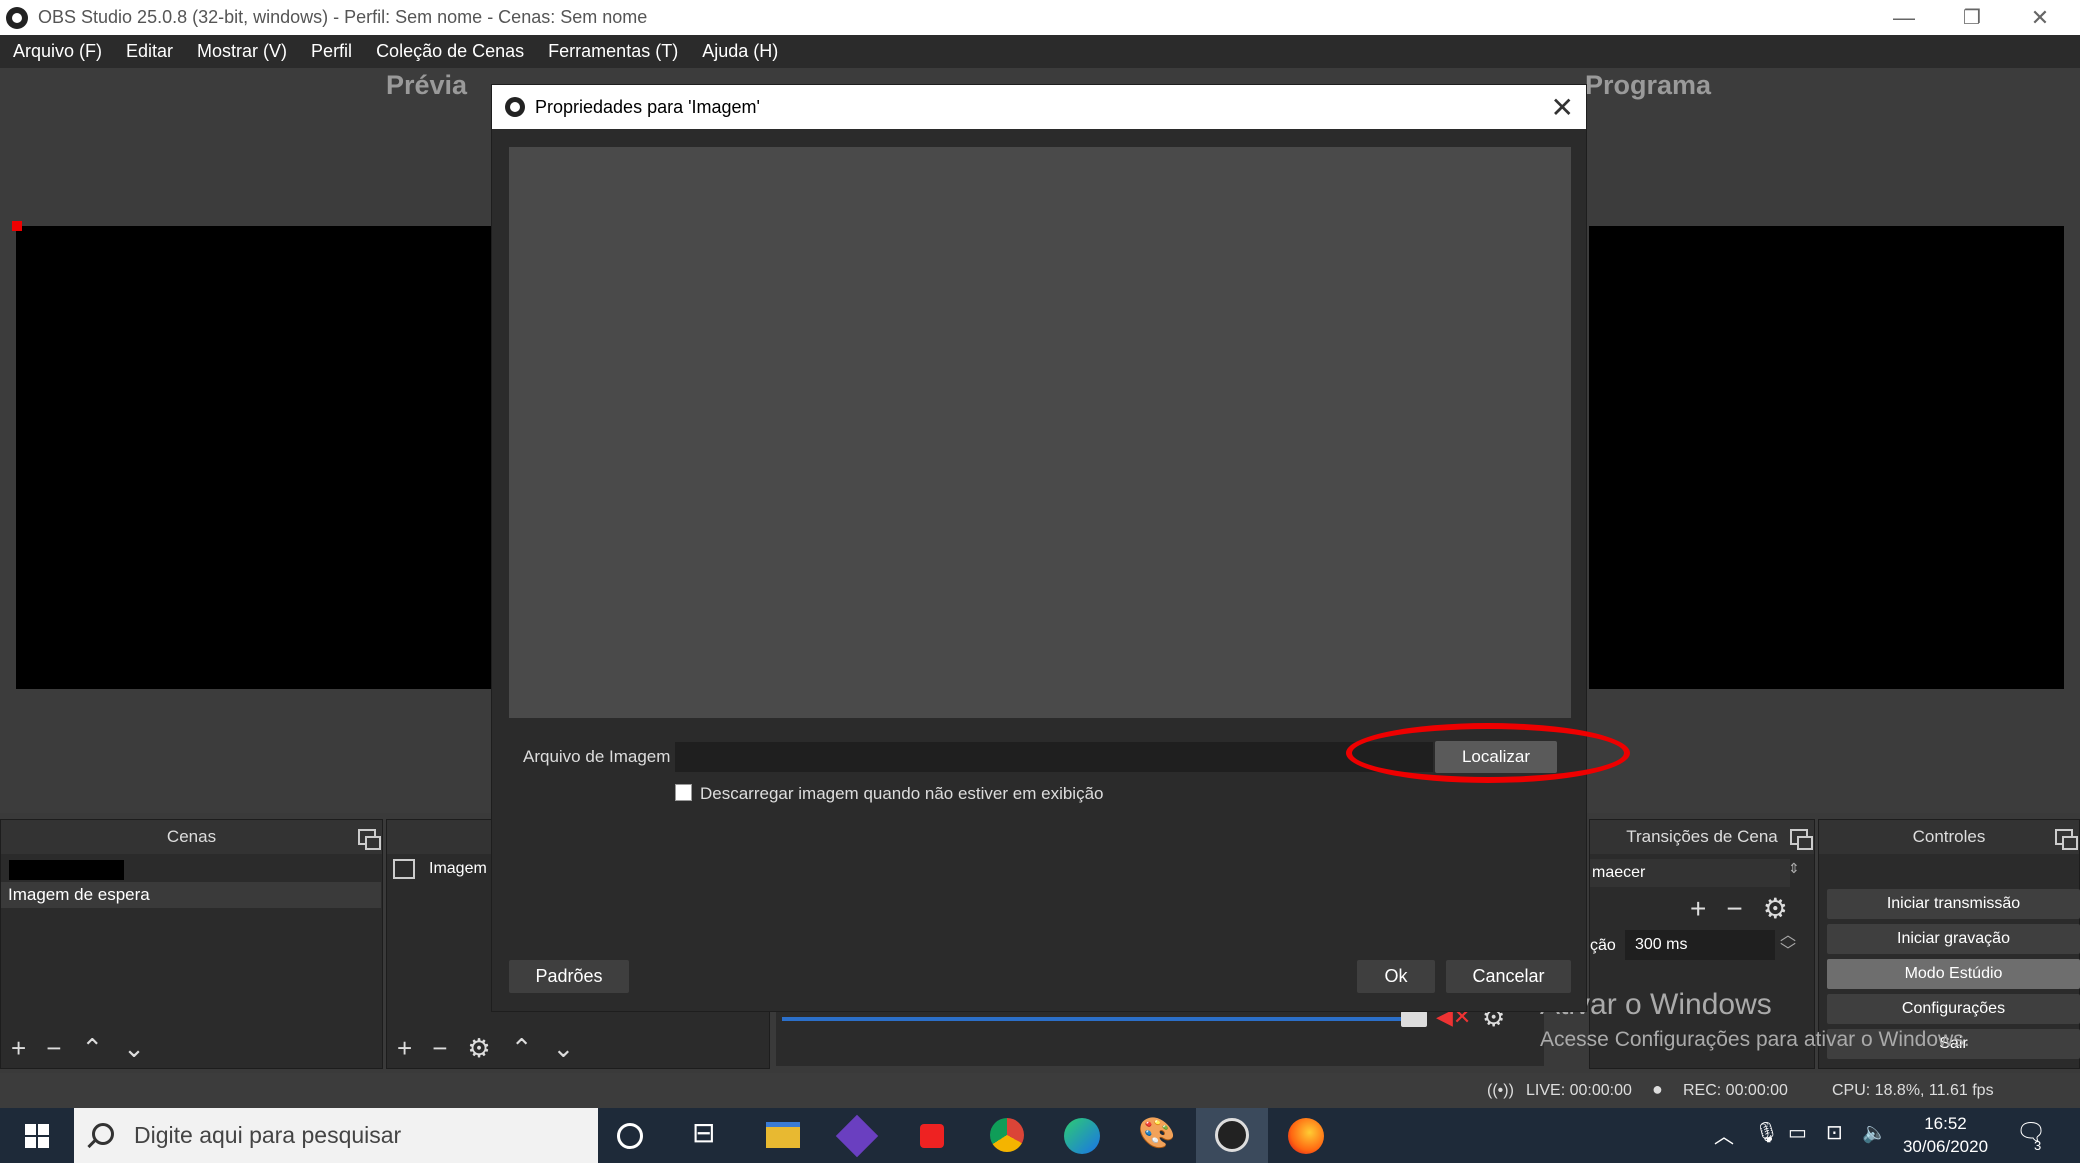  What do you see at coordinates (1648, 85) in the screenshot?
I see `program-label: Programa` at bounding box center [1648, 85].